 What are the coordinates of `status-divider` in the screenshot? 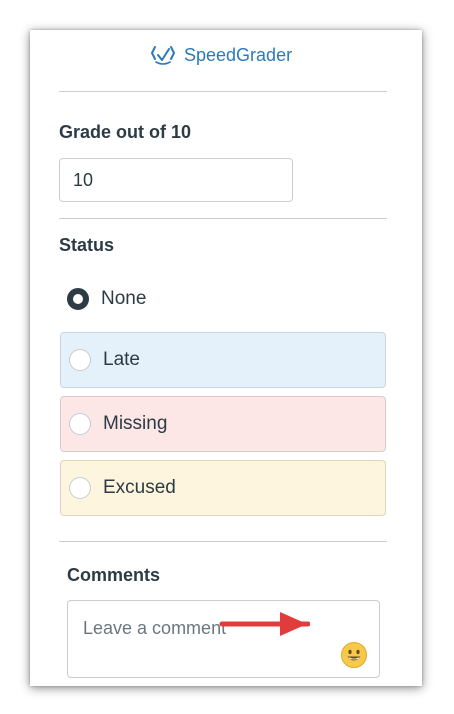 It's located at (223, 541).